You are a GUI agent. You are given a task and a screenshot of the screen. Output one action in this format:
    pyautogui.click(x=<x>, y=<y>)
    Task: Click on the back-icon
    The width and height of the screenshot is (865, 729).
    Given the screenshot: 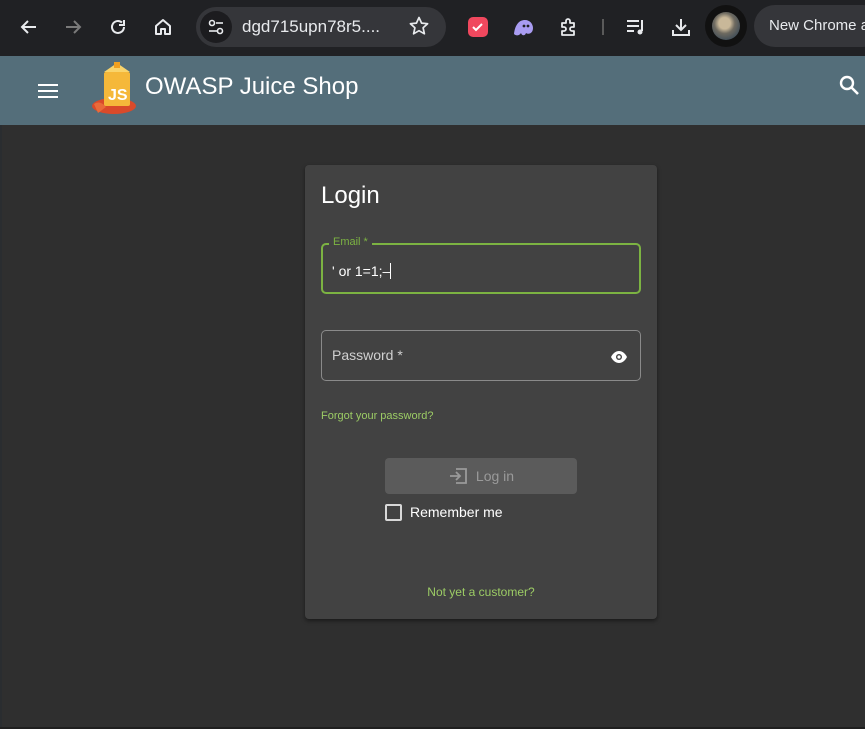 What is the action you would take?
    pyautogui.click(x=28, y=27)
    